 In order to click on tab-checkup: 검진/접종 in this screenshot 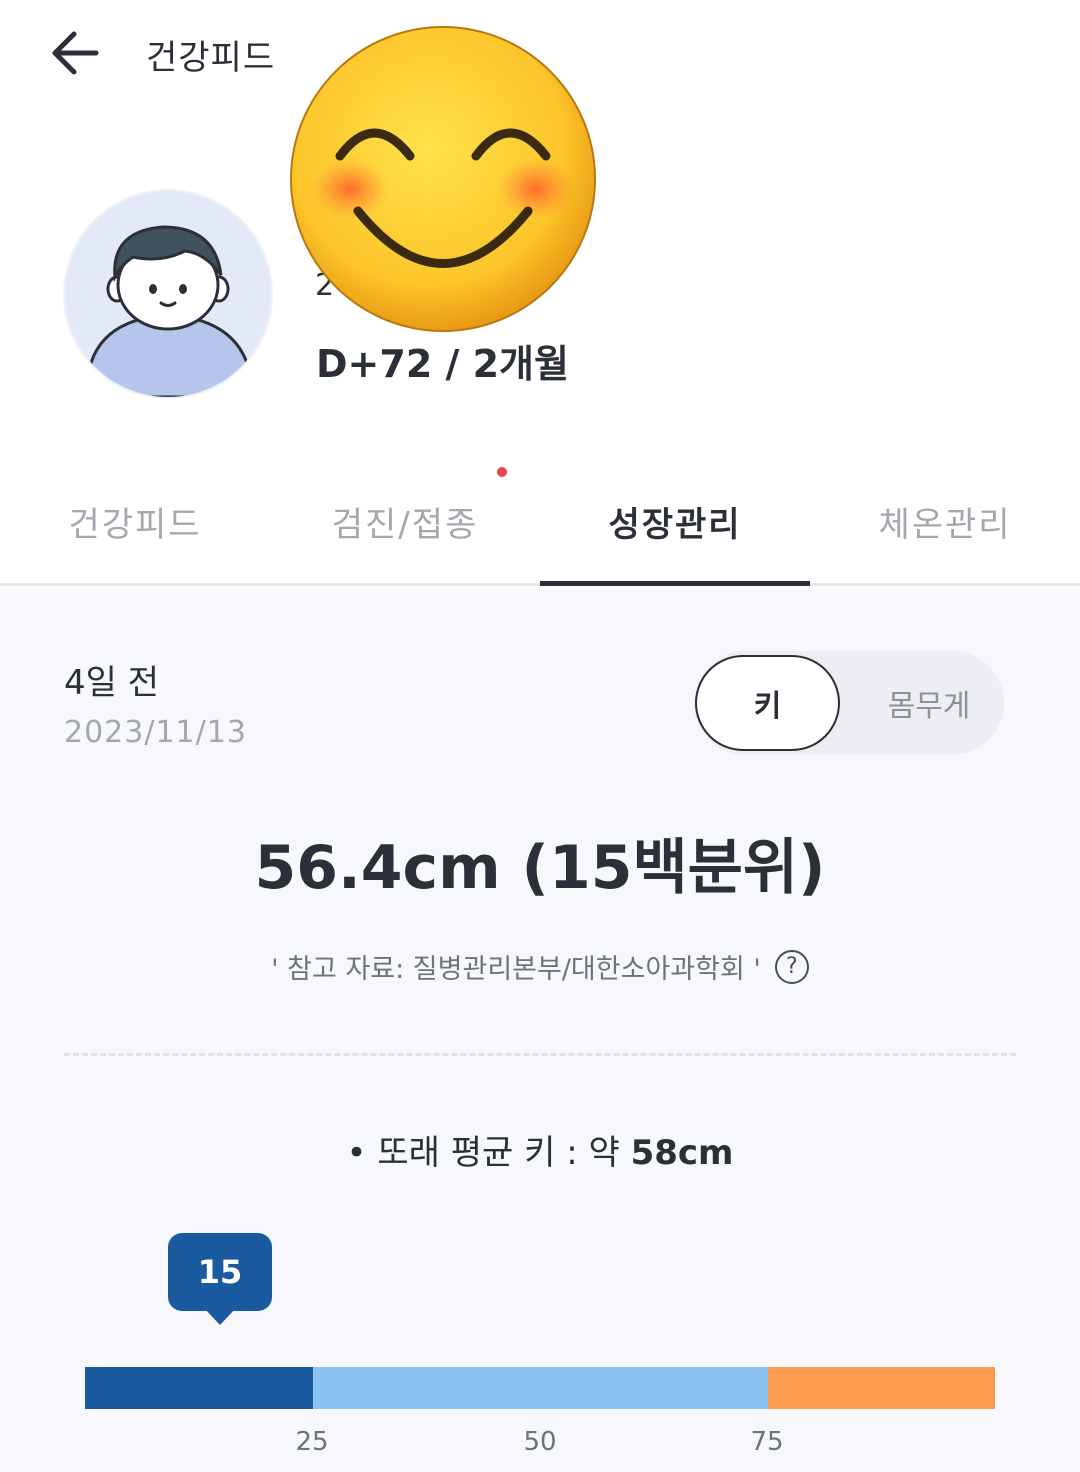, I will do `click(405, 521)`.